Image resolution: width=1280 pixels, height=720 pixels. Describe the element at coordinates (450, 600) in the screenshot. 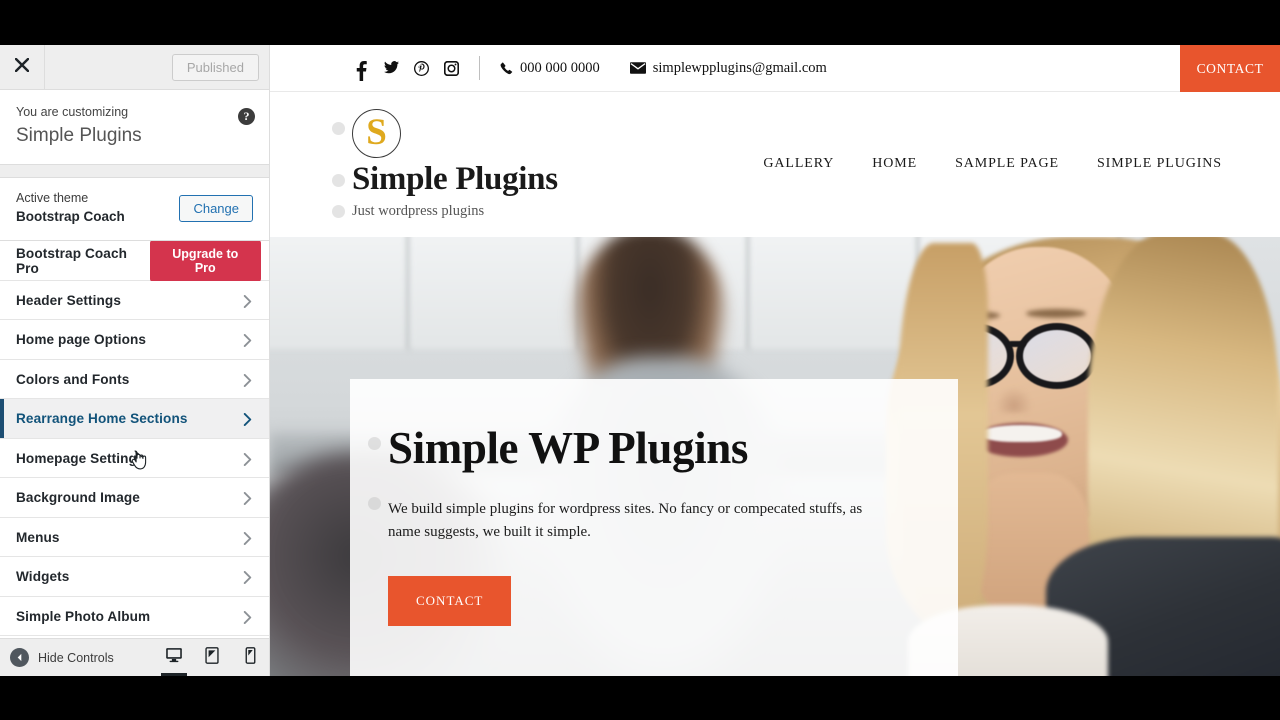

I see `hero-contact-button: CONTACT` at that location.